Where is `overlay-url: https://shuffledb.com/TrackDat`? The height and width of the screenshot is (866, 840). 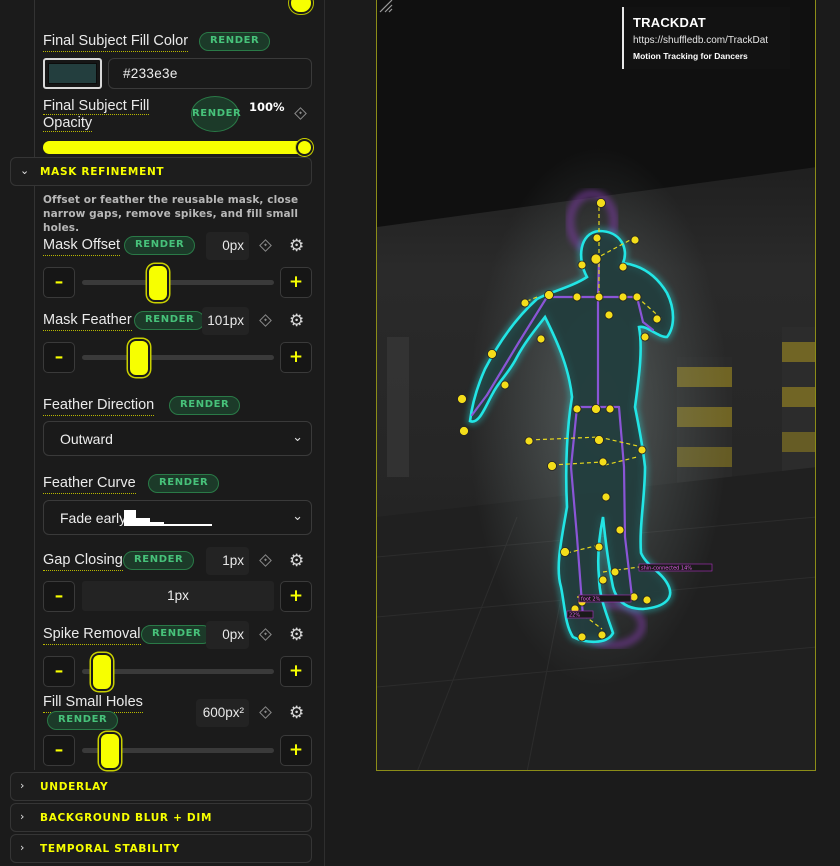
overlay-url: https://shuffledb.com/TrackDat is located at coordinates (701, 40).